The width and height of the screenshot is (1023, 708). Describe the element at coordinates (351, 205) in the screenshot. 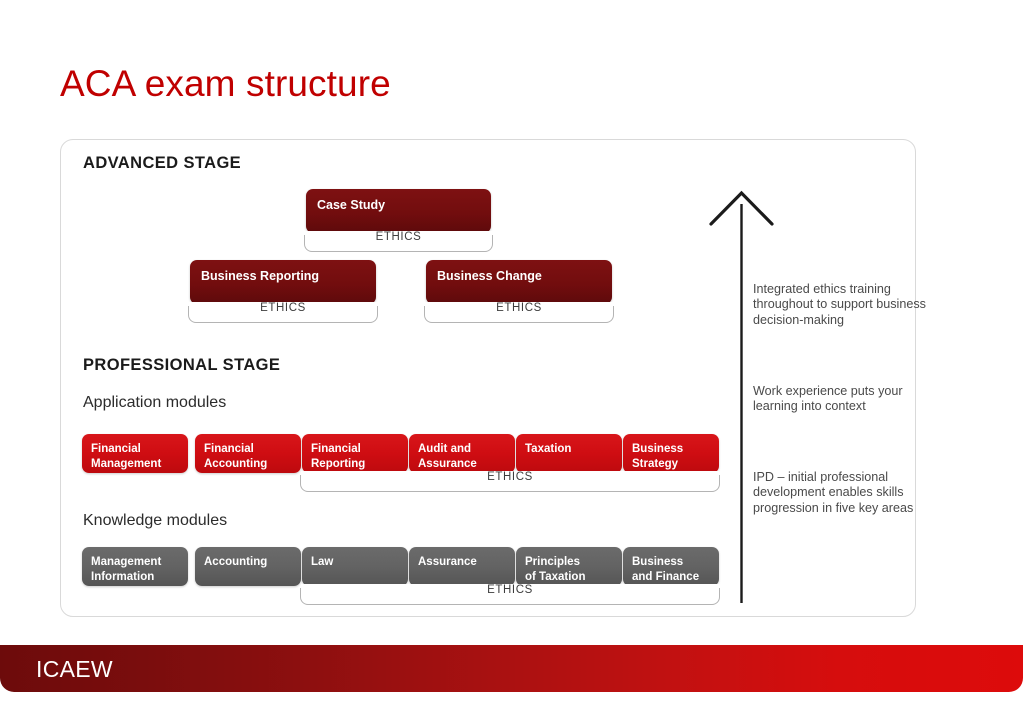

I see `module-label-line1: Case Study` at that location.